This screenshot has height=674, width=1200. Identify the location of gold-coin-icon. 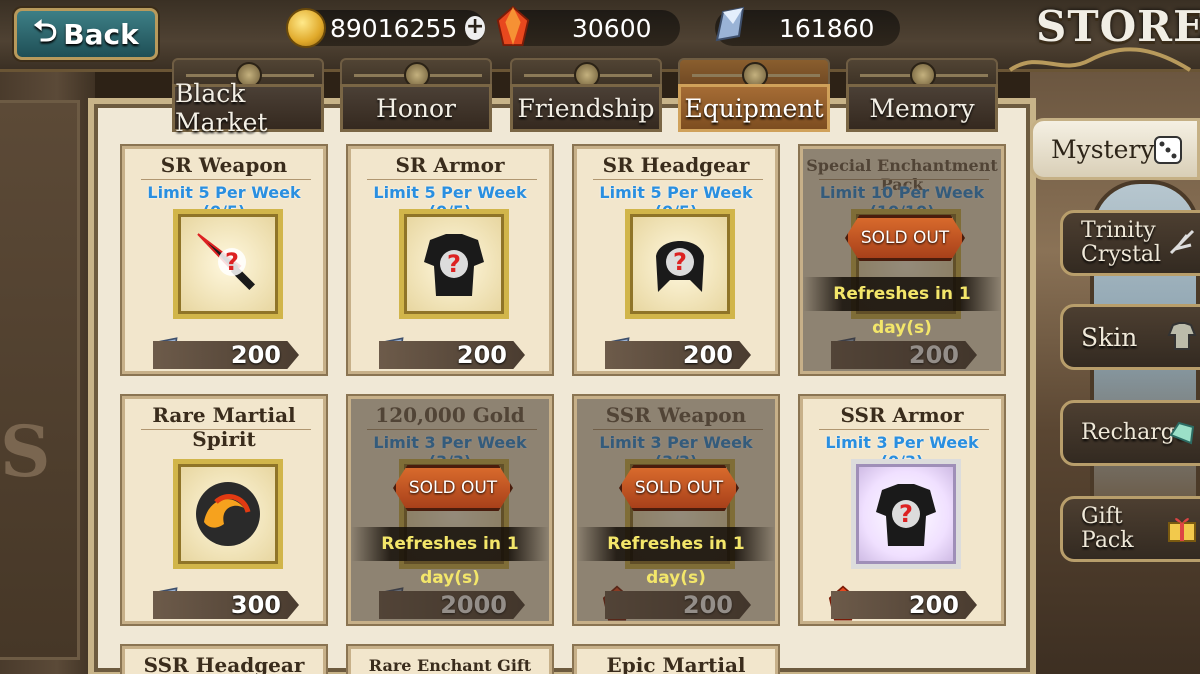
(306, 28).